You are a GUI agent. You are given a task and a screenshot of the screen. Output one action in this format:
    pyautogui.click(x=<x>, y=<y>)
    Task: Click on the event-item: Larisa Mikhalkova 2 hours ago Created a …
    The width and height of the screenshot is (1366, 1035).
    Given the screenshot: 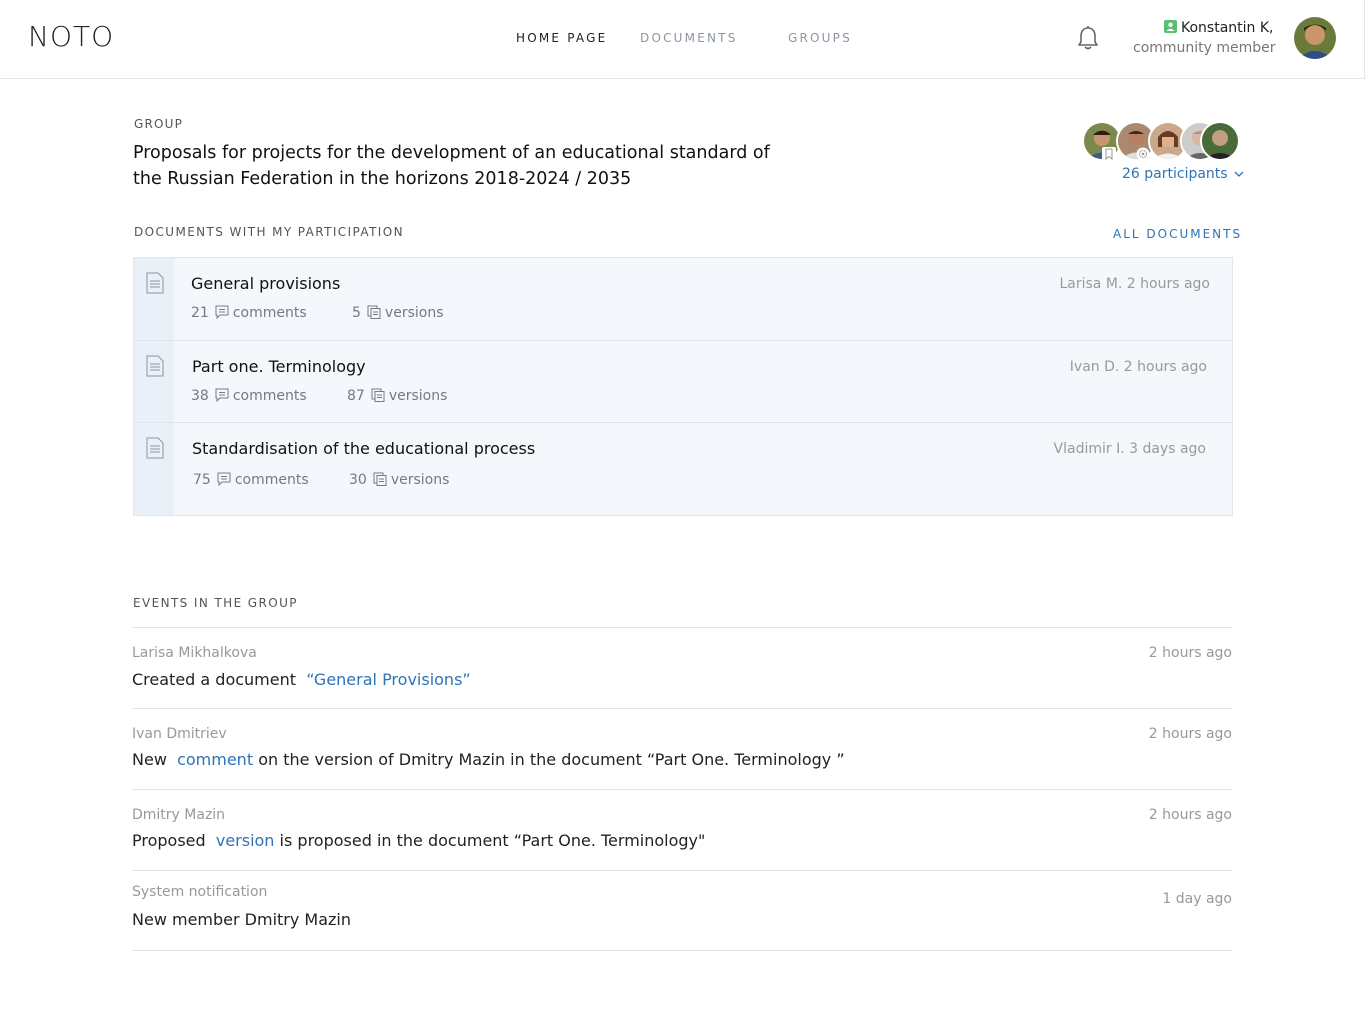 What is the action you would take?
    pyautogui.click(x=682, y=667)
    